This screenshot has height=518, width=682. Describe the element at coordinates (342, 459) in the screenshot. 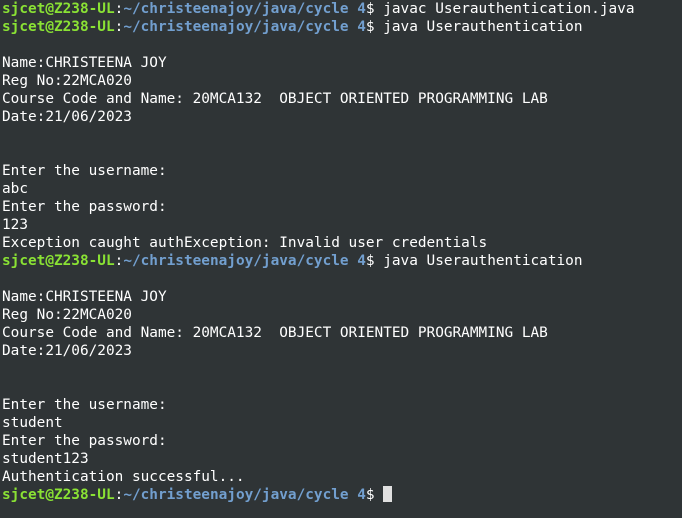

I see `output-line: student123` at that location.